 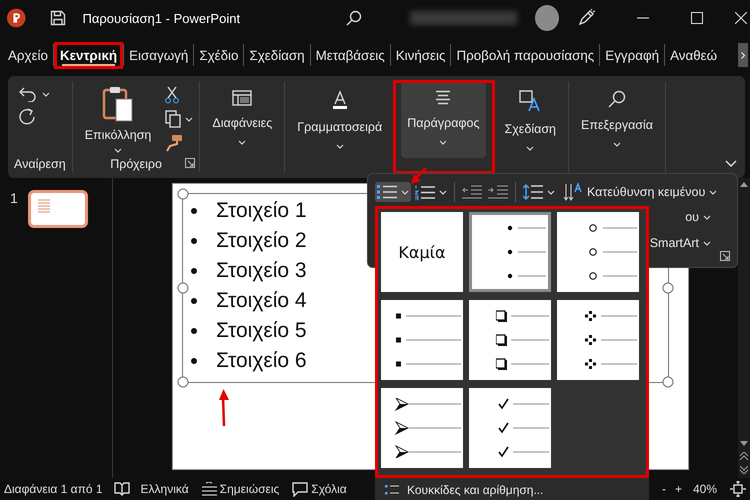 I want to click on launcher-icon, so click(x=190, y=163).